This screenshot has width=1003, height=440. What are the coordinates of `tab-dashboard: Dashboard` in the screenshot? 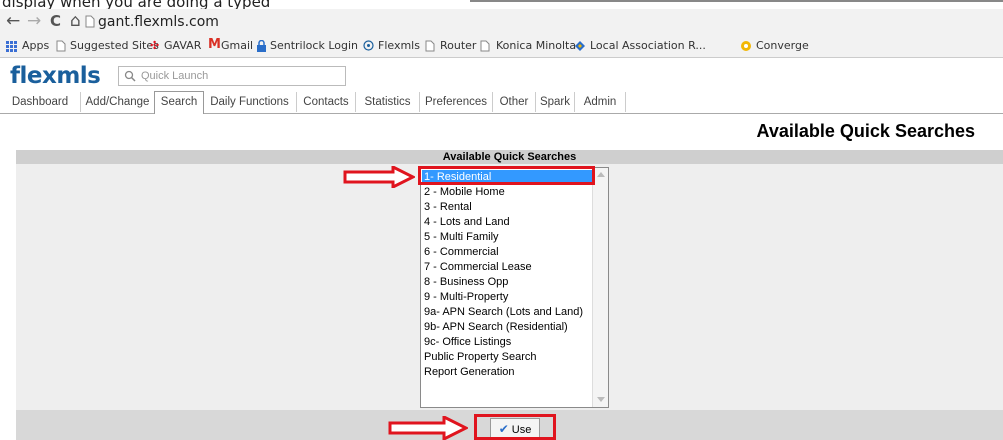 It's located at (40, 102).